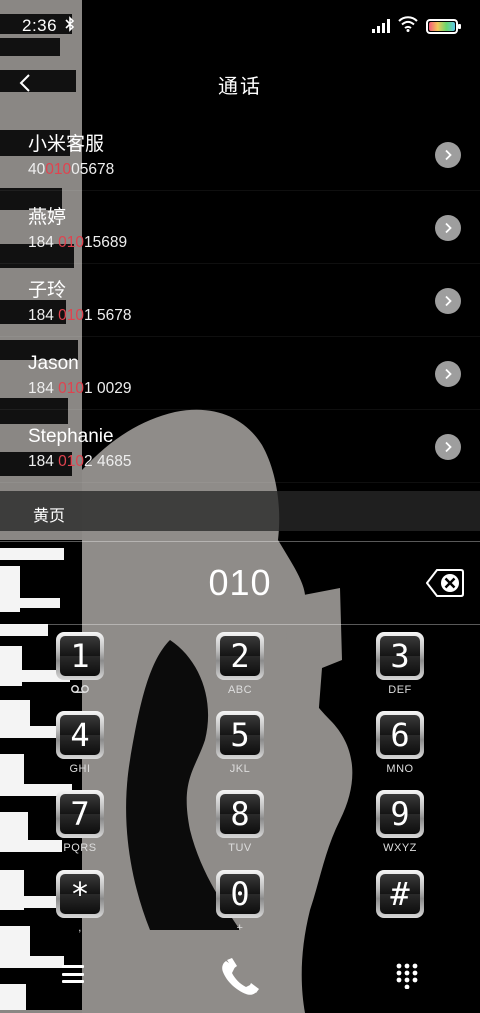  Describe the element at coordinates (80, 315) in the screenshot. I see `contact-number: 184 0101 5678` at that location.